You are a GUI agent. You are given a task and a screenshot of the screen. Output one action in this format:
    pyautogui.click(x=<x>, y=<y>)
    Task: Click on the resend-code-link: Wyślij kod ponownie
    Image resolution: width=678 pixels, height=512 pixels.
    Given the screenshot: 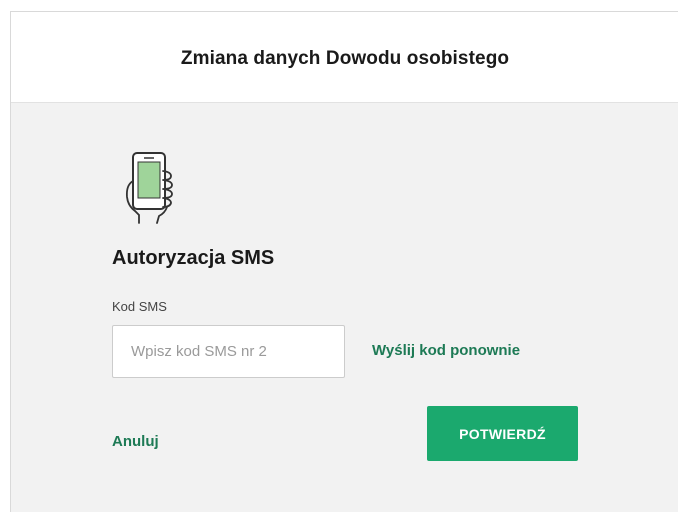 What is the action you would take?
    pyautogui.click(x=446, y=350)
    